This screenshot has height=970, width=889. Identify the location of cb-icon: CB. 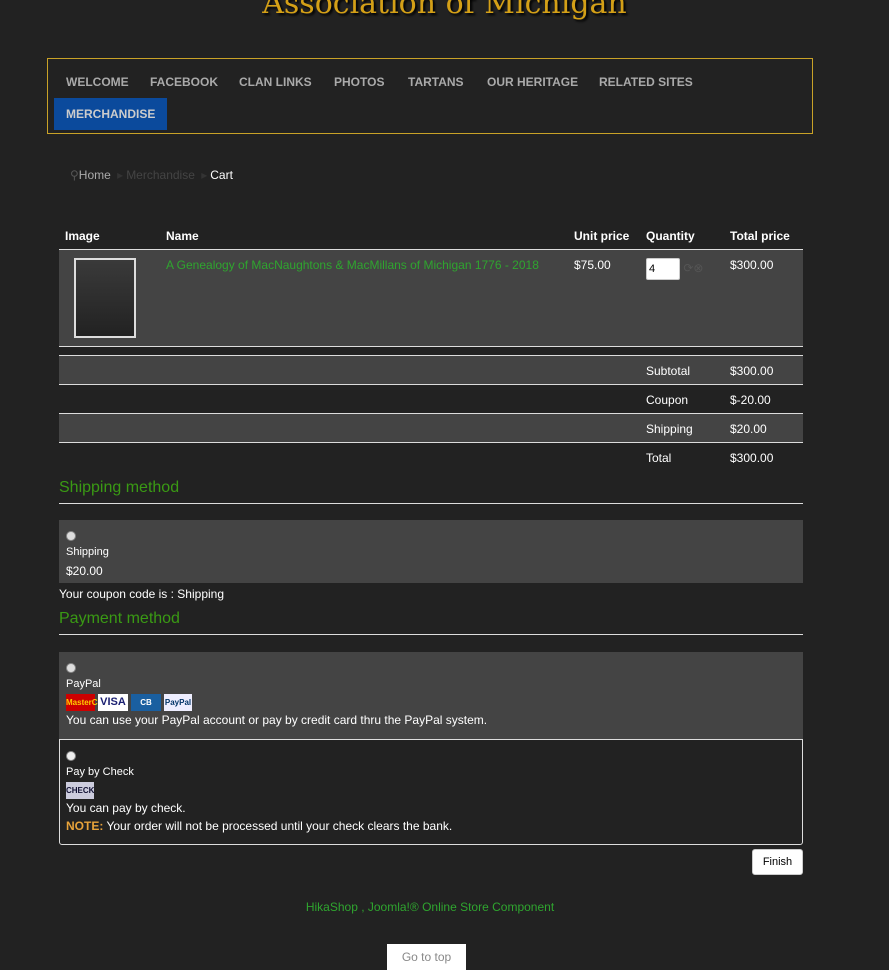
(146, 702).